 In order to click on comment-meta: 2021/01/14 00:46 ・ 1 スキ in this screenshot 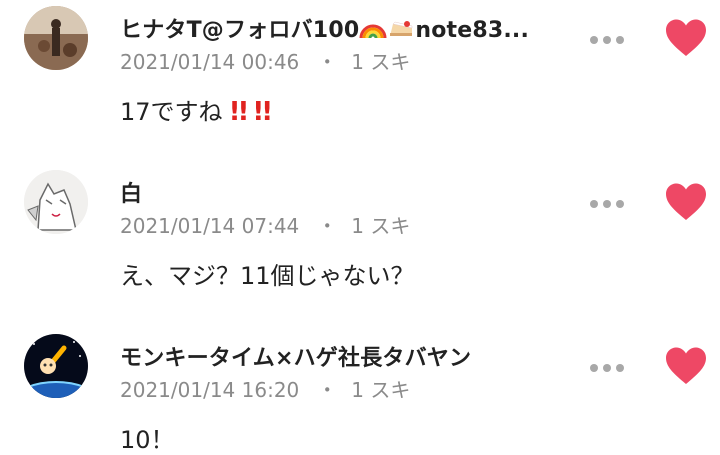, I will do `click(265, 60)`.